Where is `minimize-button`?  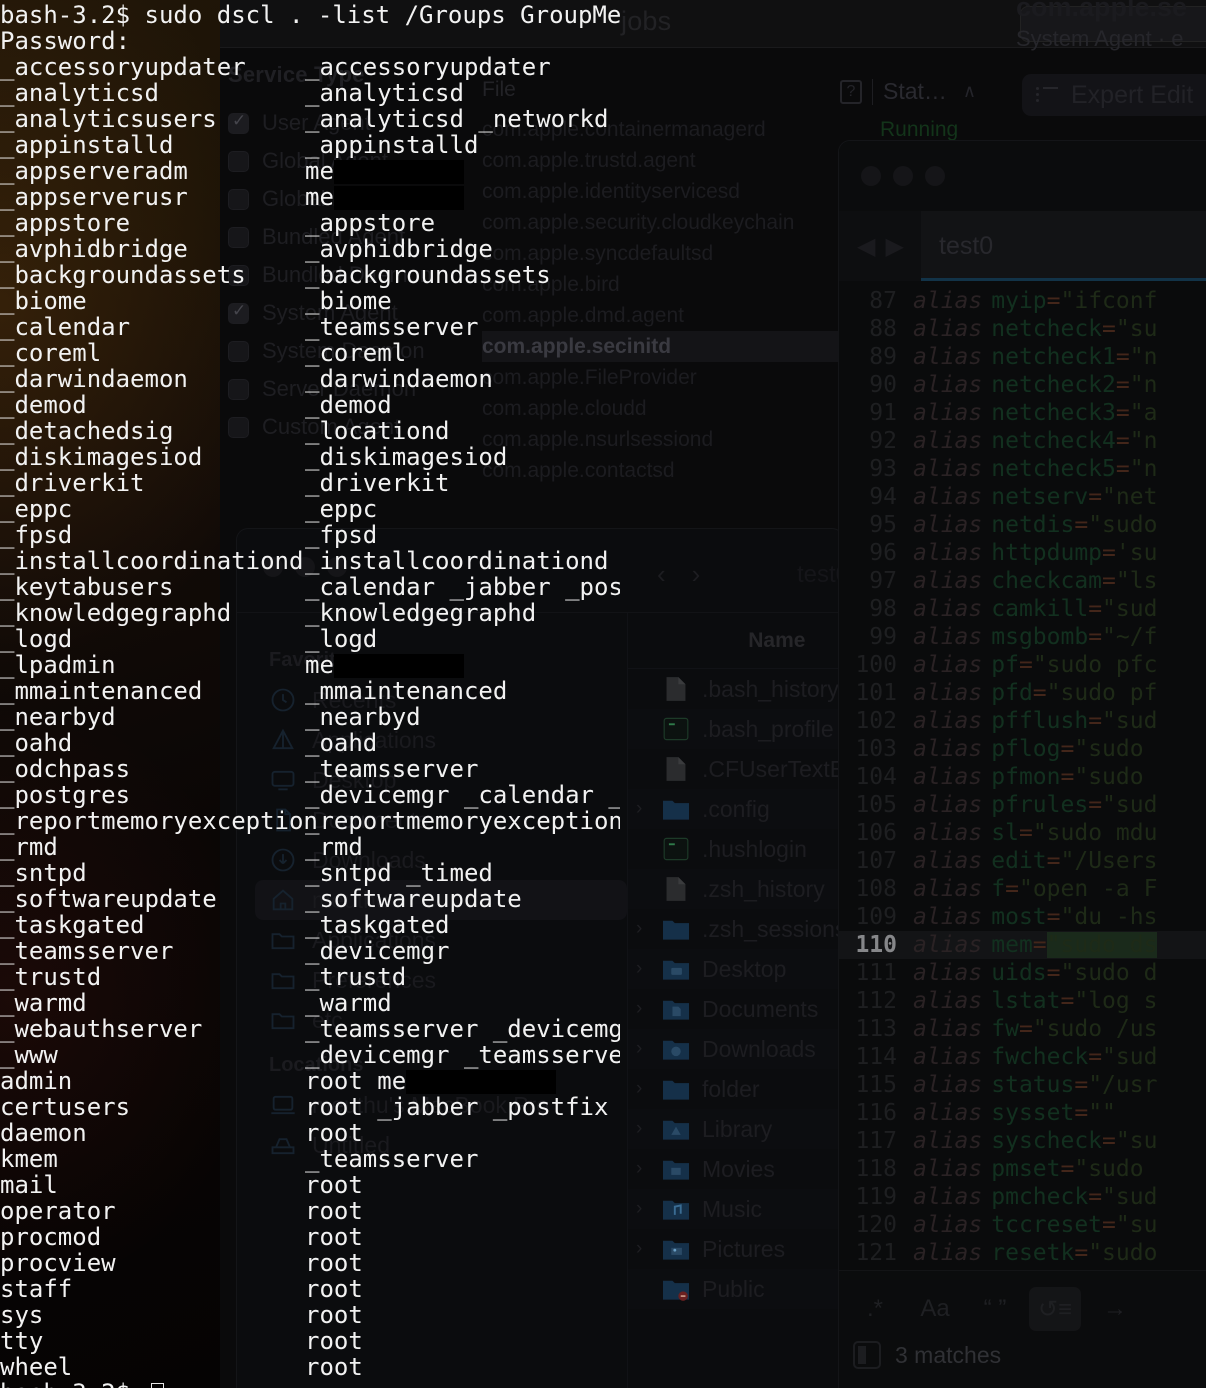
minimize-button is located at coordinates (903, 176).